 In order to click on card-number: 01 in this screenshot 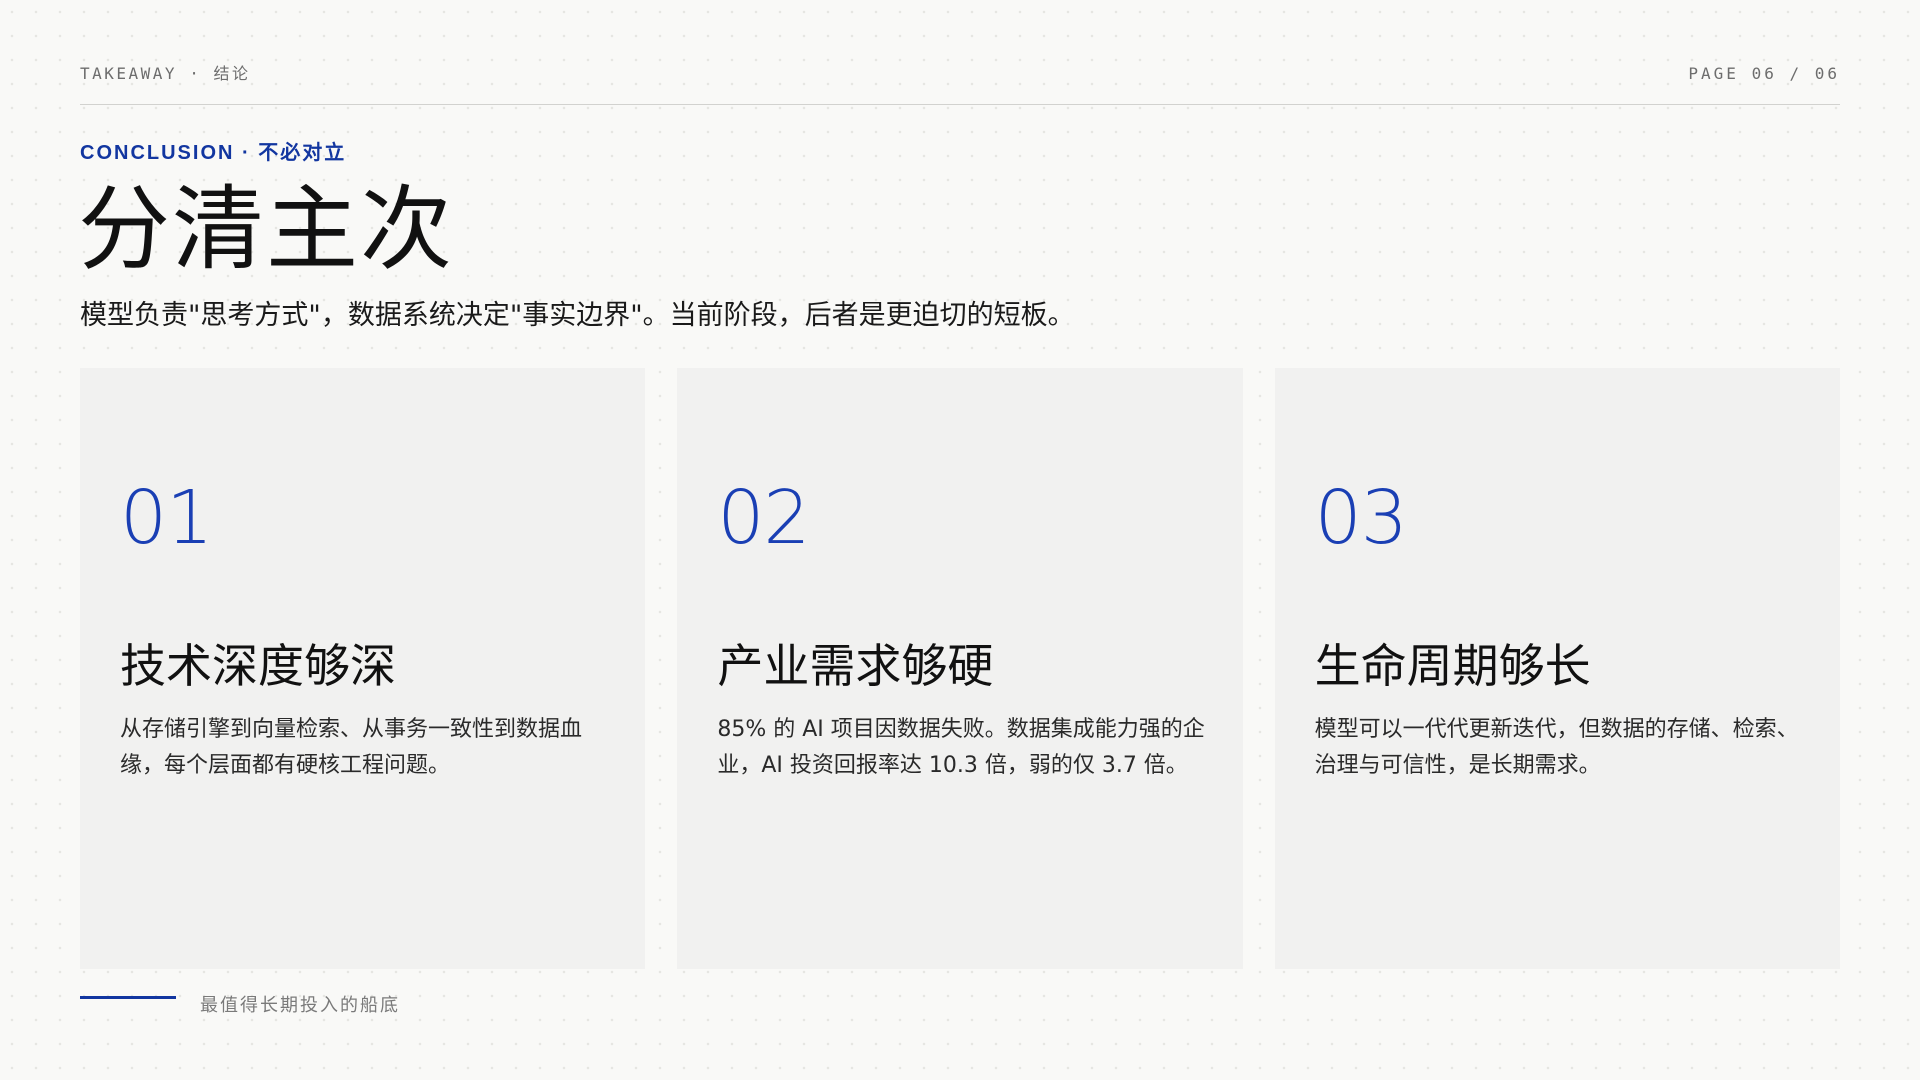, I will do `click(166, 518)`.